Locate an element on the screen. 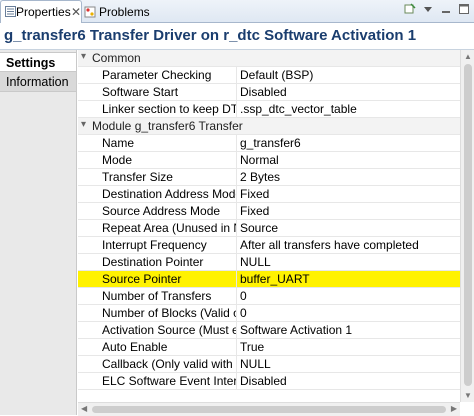 The width and height of the screenshot is (474, 416). tab-problems: Problems is located at coordinates (116, 11).